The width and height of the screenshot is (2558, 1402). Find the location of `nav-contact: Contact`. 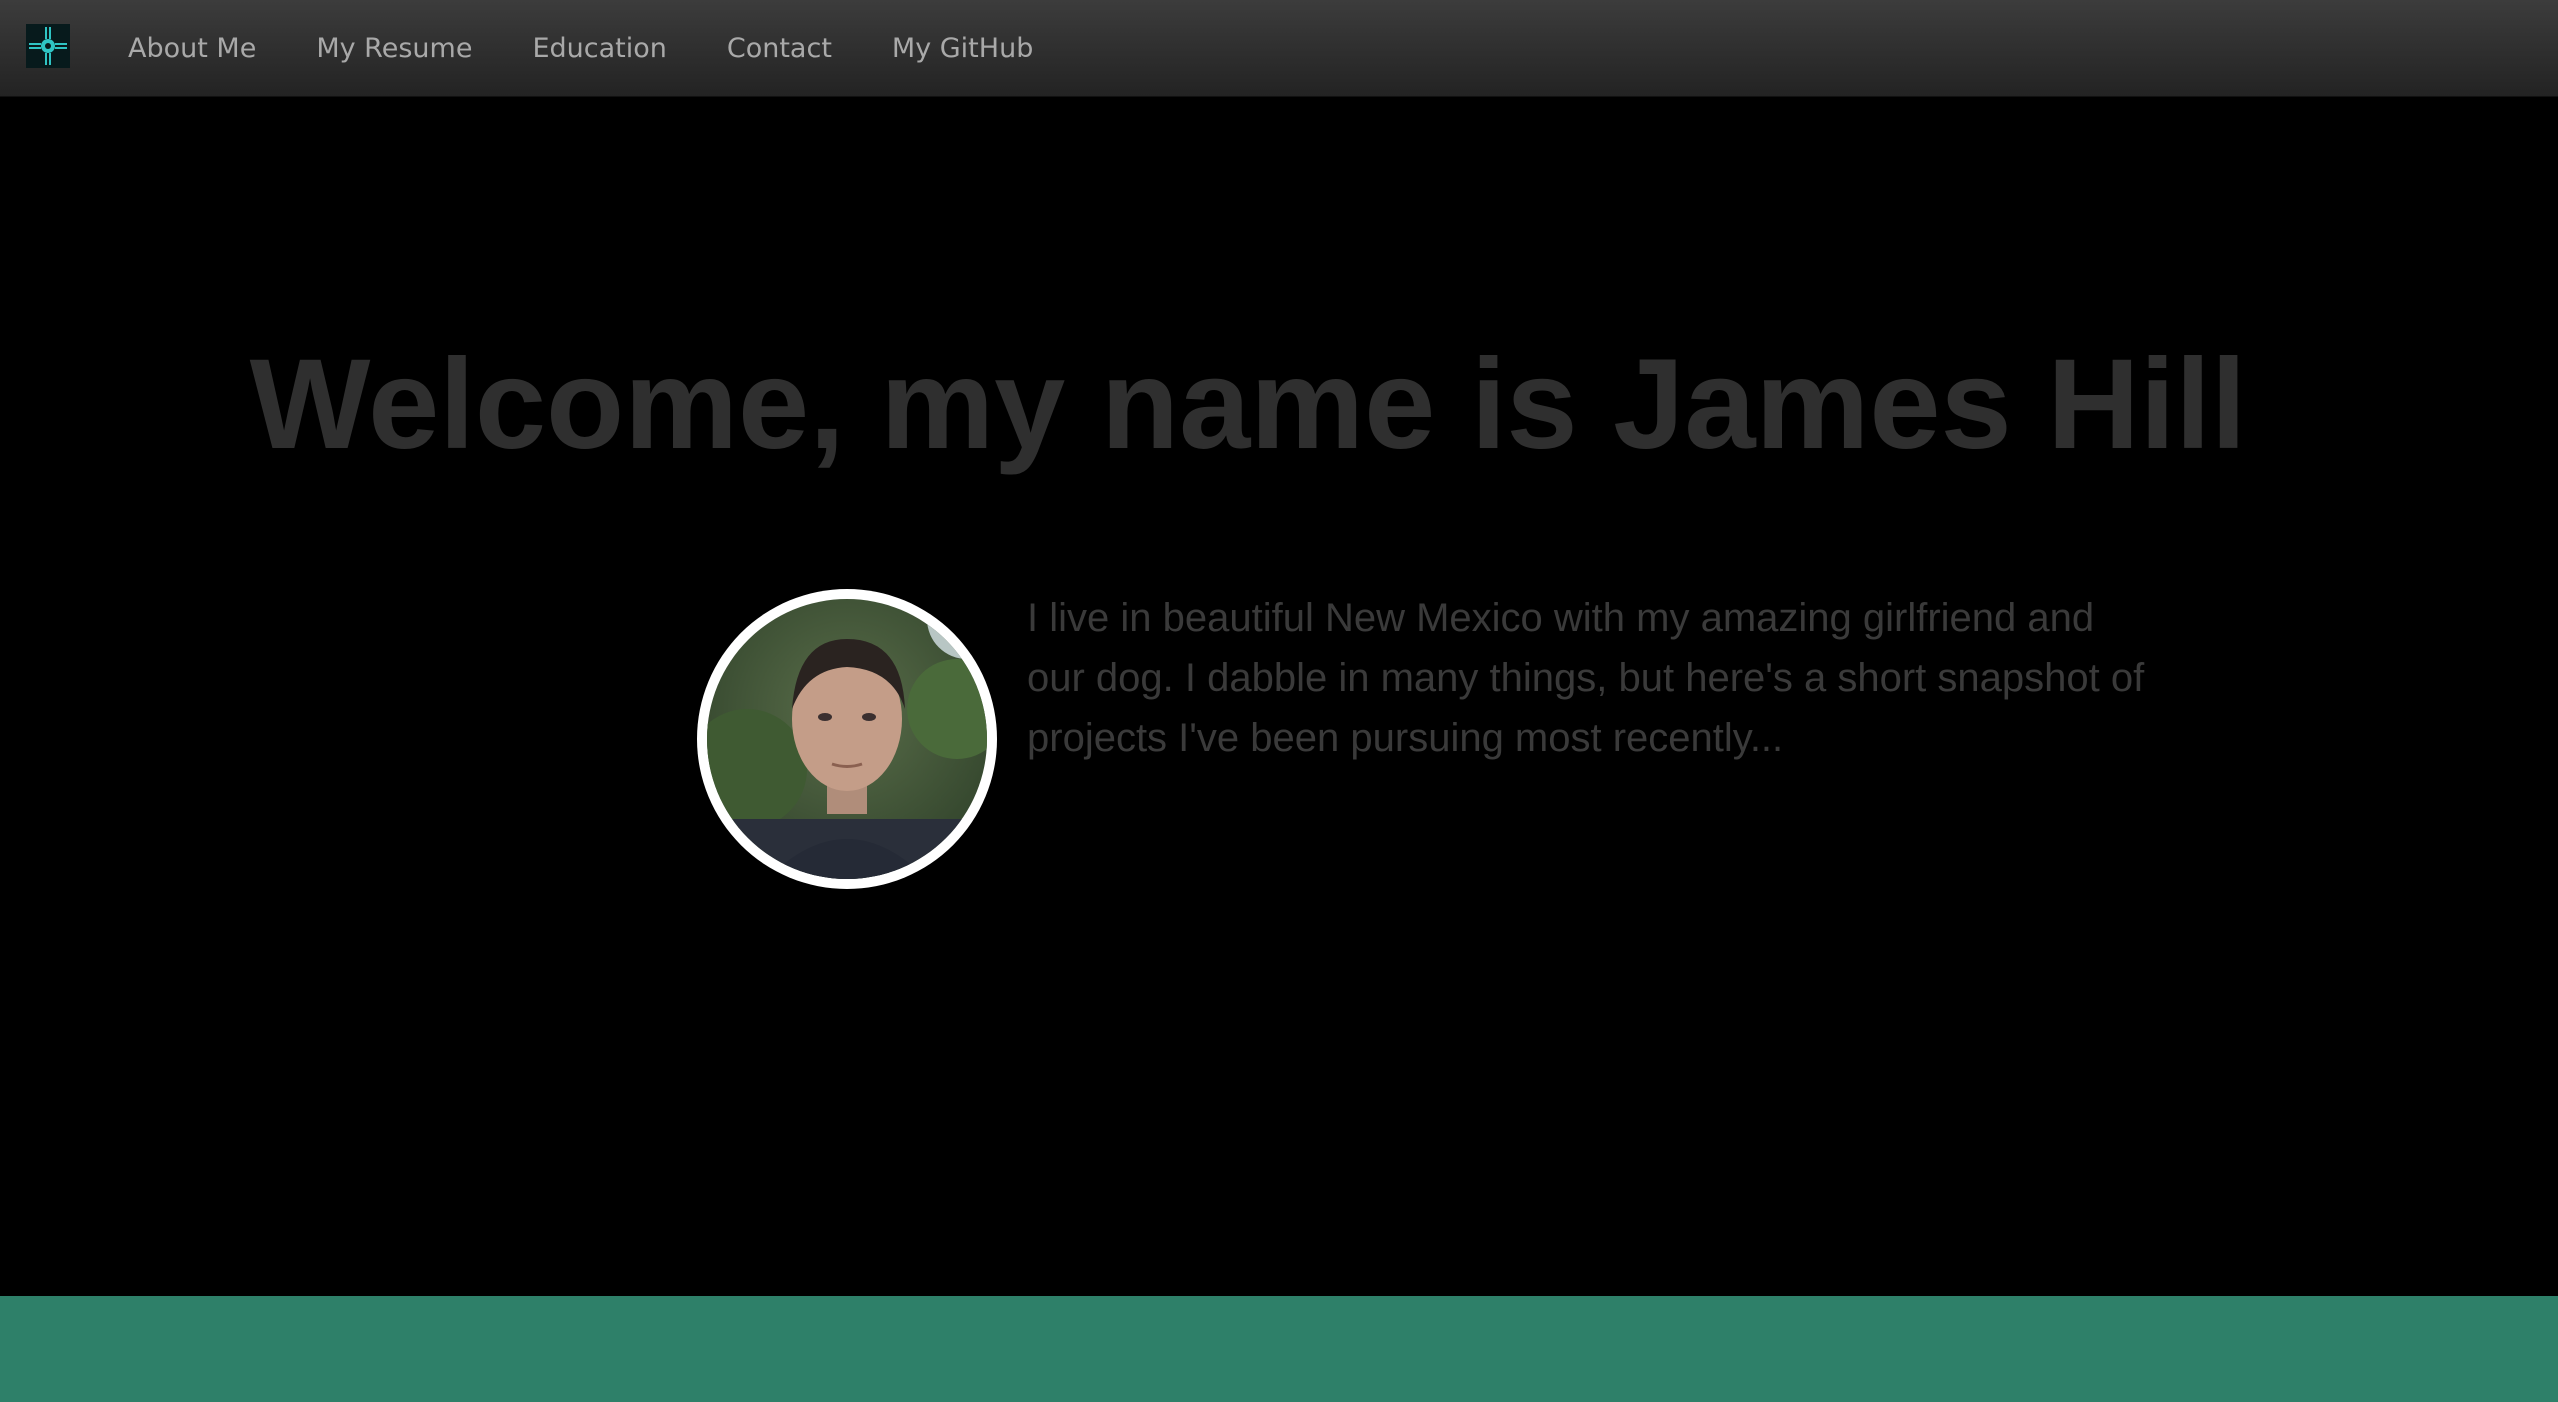

nav-contact: Contact is located at coordinates (779, 48).